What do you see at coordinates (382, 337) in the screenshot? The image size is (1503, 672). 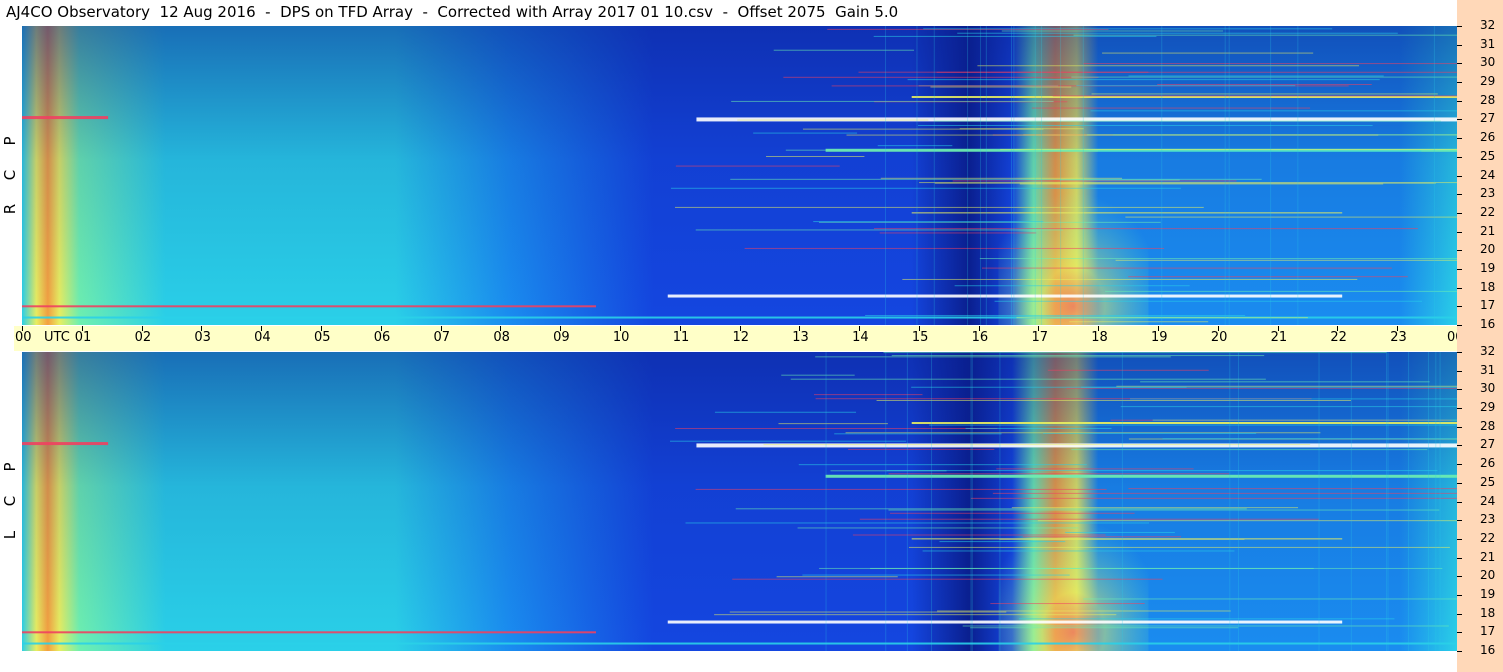 I see `time-tick-label: 06` at bounding box center [382, 337].